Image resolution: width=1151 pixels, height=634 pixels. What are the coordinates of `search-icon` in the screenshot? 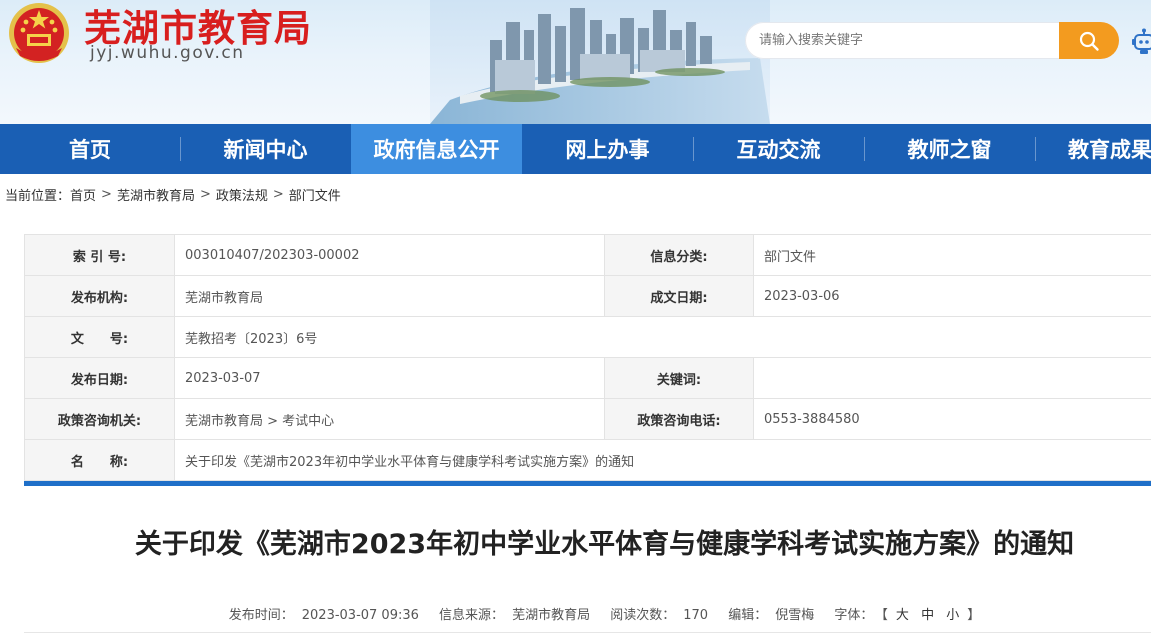 It's located at (1089, 41).